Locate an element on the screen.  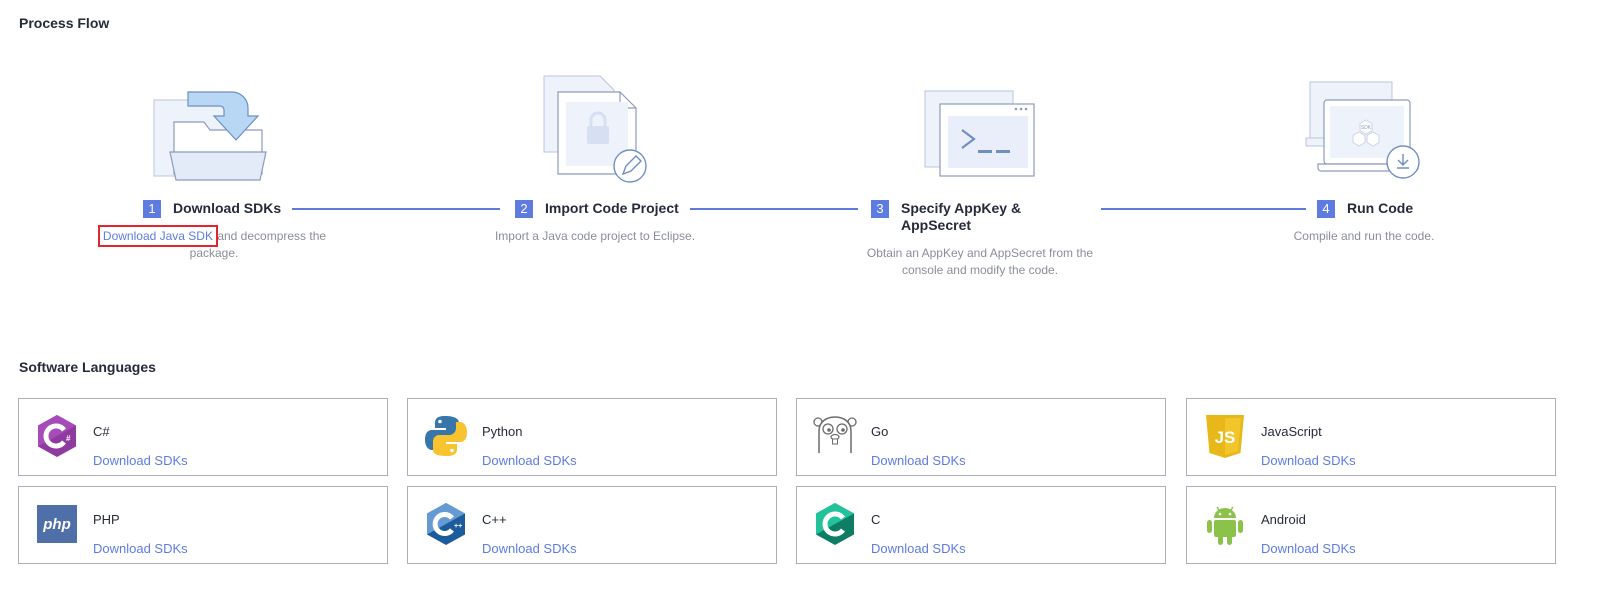
language-card-c: C Download SDKs is located at coordinates (981, 525).